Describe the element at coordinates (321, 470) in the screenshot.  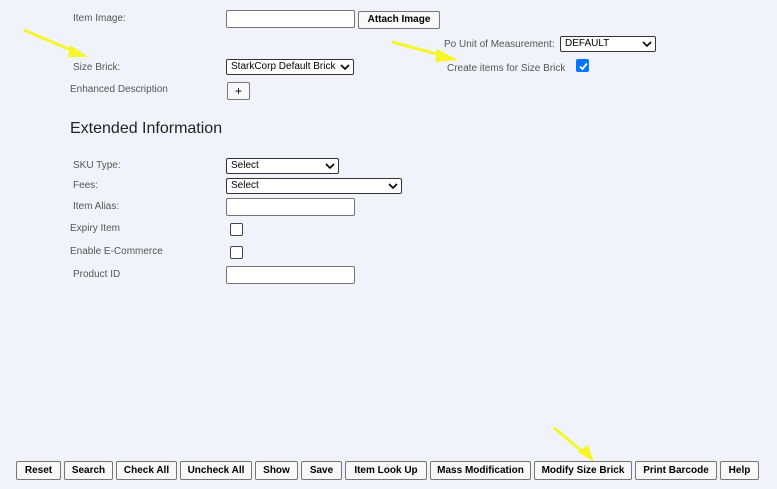
I see `save-button: Save` at that location.